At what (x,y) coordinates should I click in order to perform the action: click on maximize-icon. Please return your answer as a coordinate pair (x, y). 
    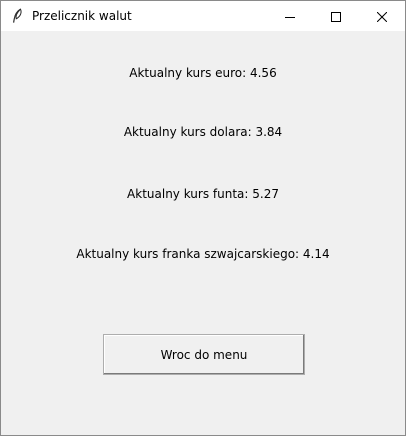
    Looking at the image, I should click on (336, 16).